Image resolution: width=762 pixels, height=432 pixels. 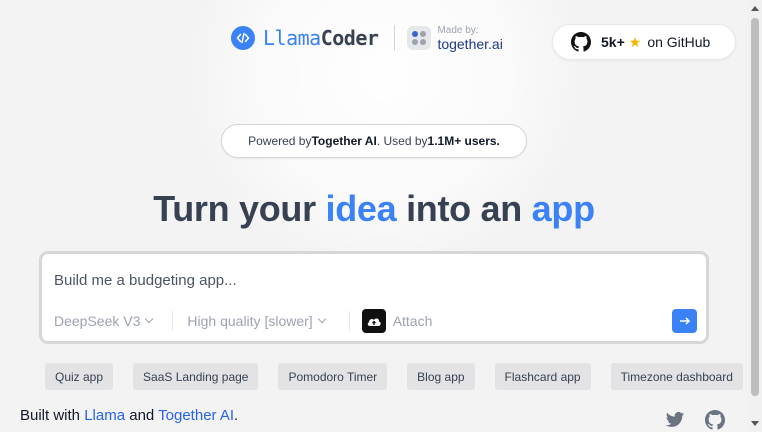 I want to click on made-by-name: together.ai, so click(x=470, y=43).